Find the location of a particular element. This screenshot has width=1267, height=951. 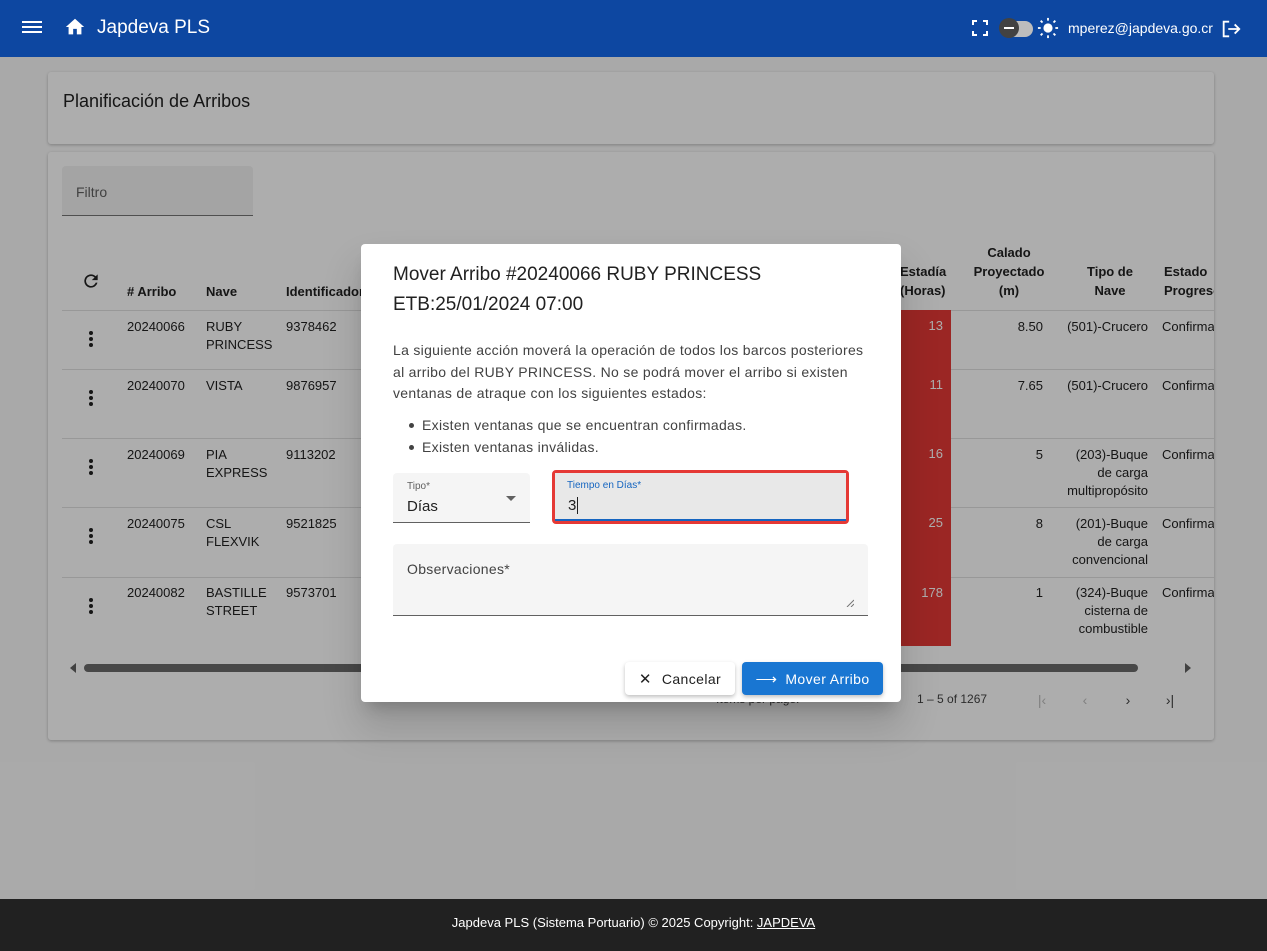

theme-toggle is located at coordinates (1016, 28).